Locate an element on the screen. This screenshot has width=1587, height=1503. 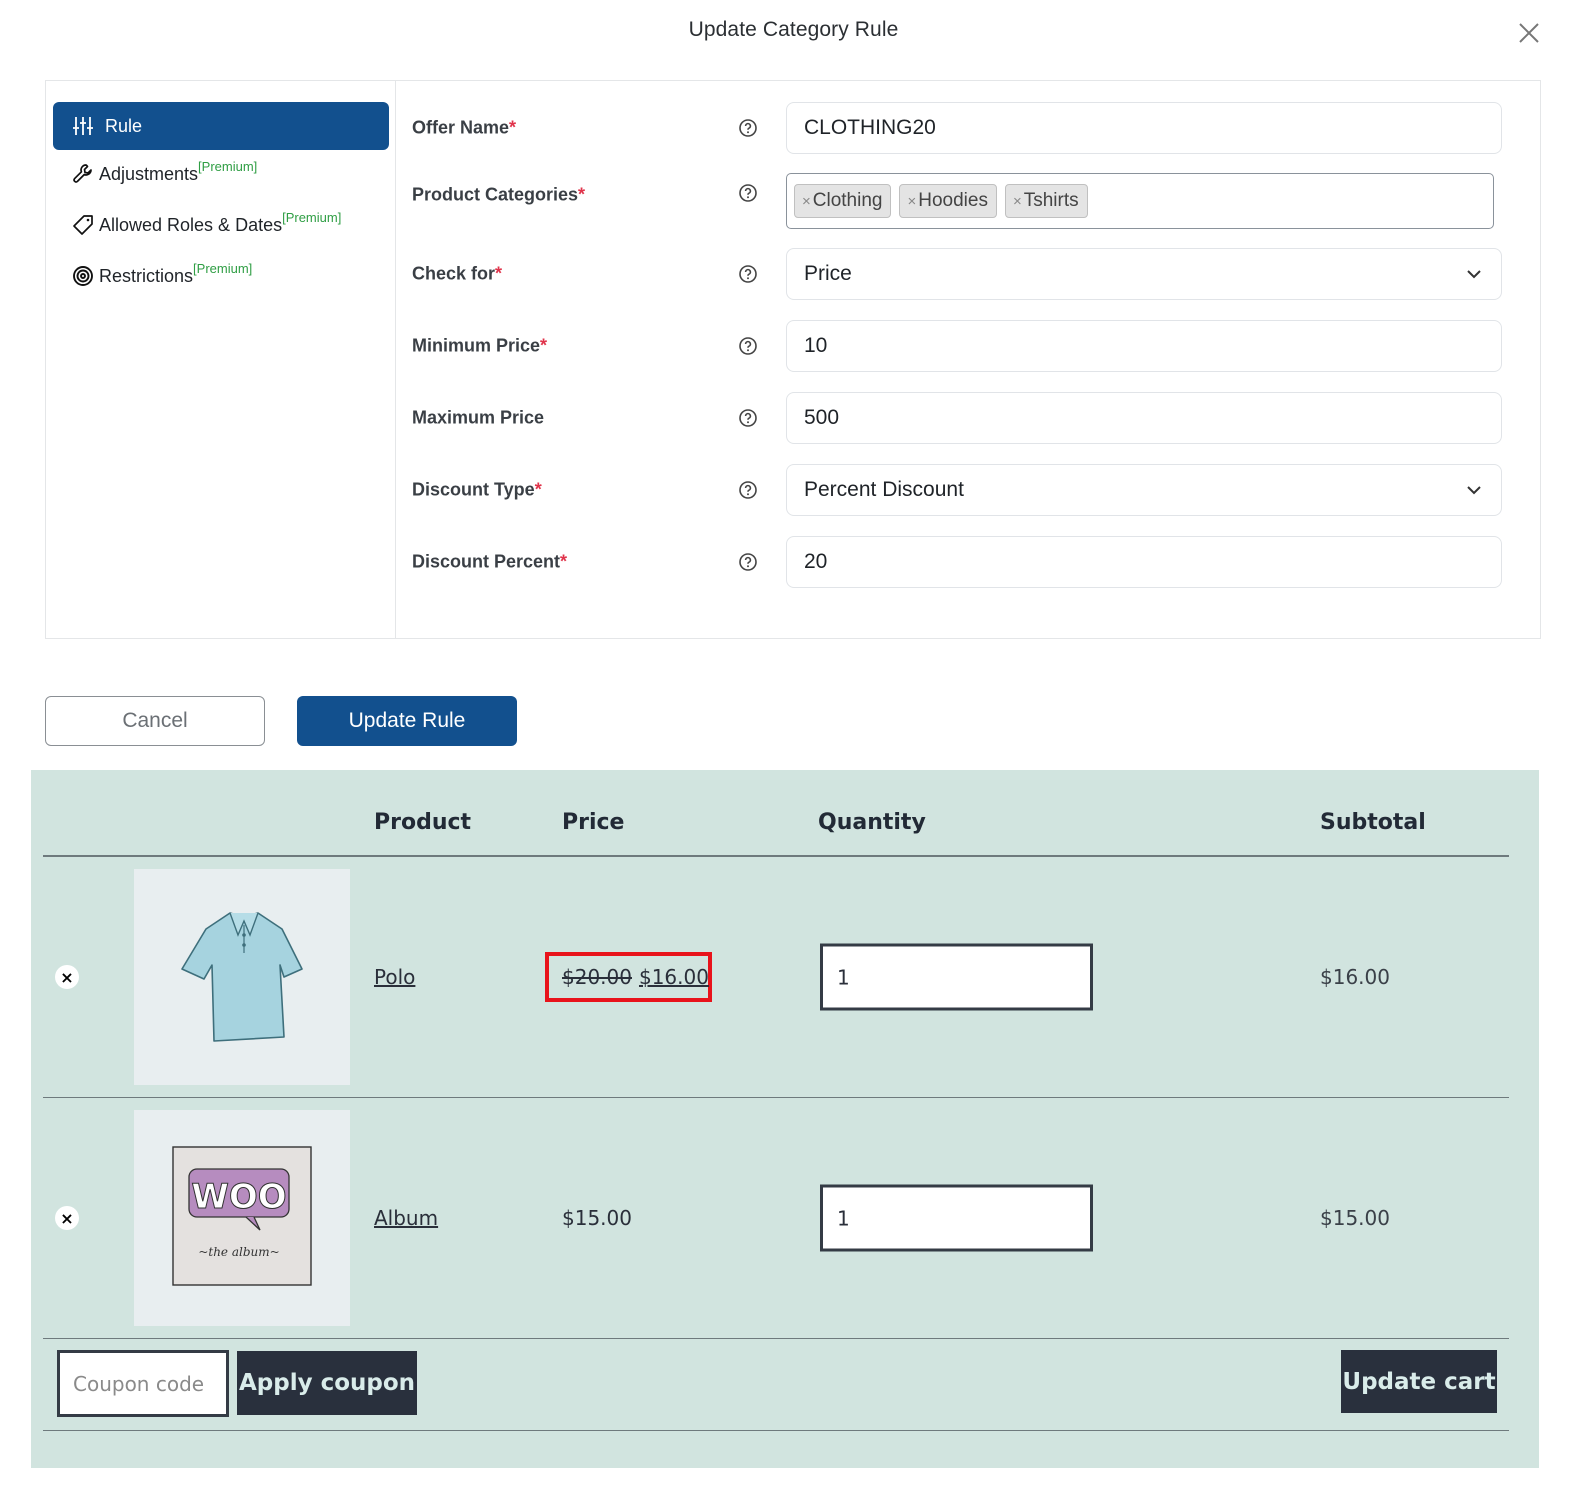
discount-percent-input: 20 is located at coordinates (1144, 562).